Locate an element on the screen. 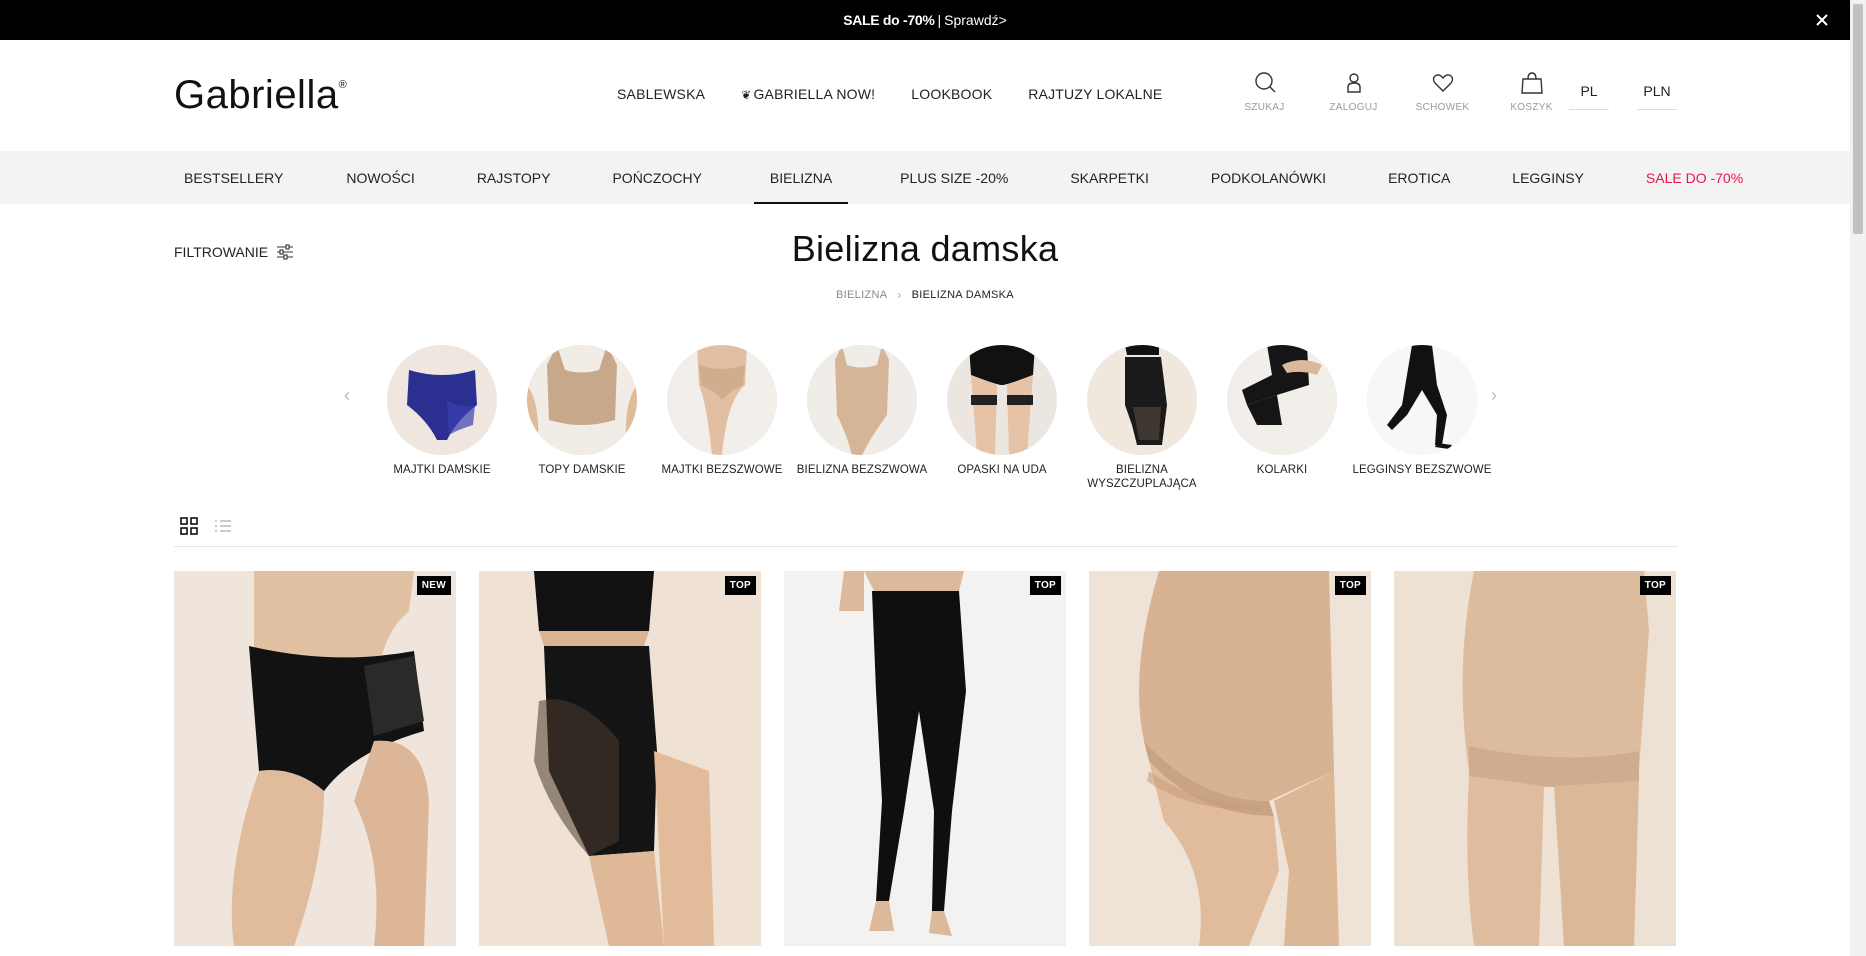 The width and height of the screenshot is (1866, 956). category-skarpetki: SKARPETKI is located at coordinates (1109, 177).